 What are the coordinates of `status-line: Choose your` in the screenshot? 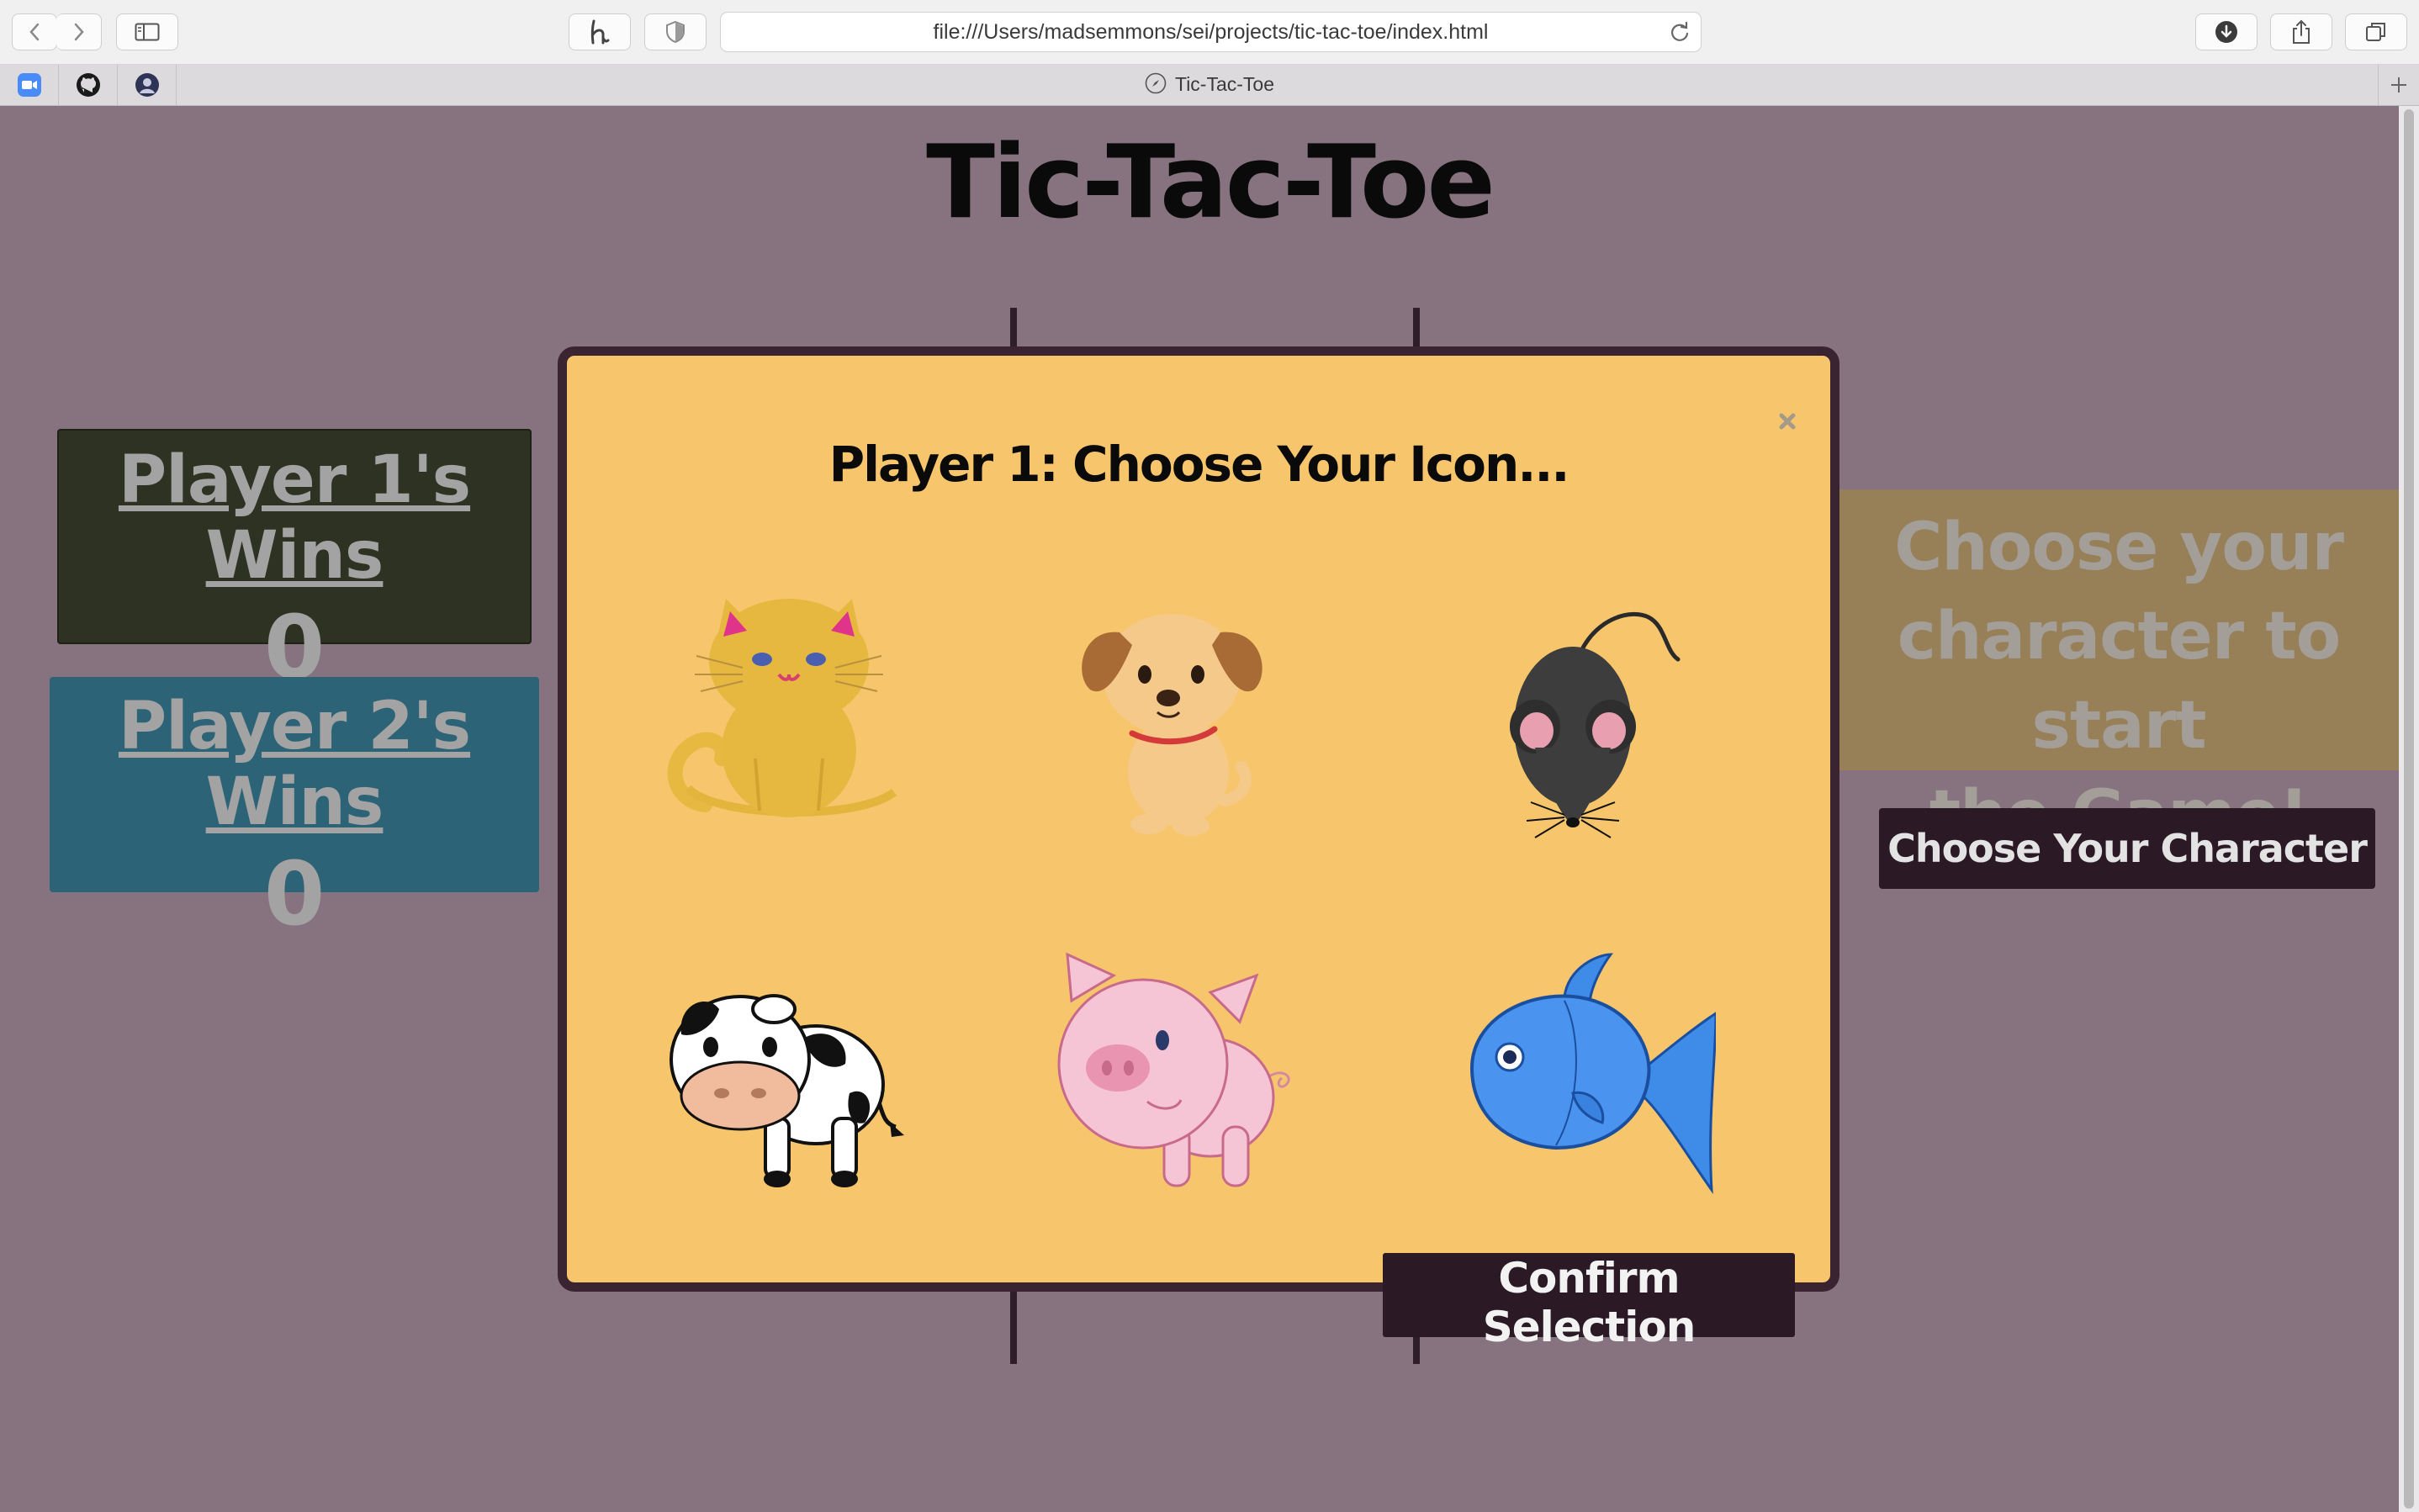 It's located at (2119, 547).